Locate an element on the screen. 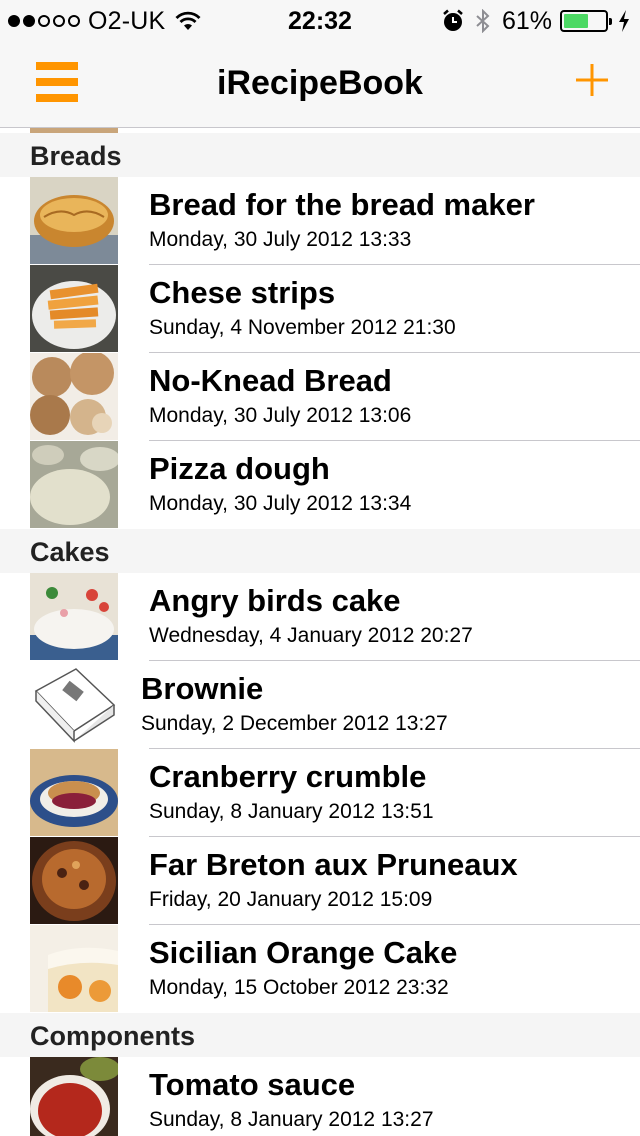  recipe-thumbnail-far-breton is located at coordinates (74, 880).